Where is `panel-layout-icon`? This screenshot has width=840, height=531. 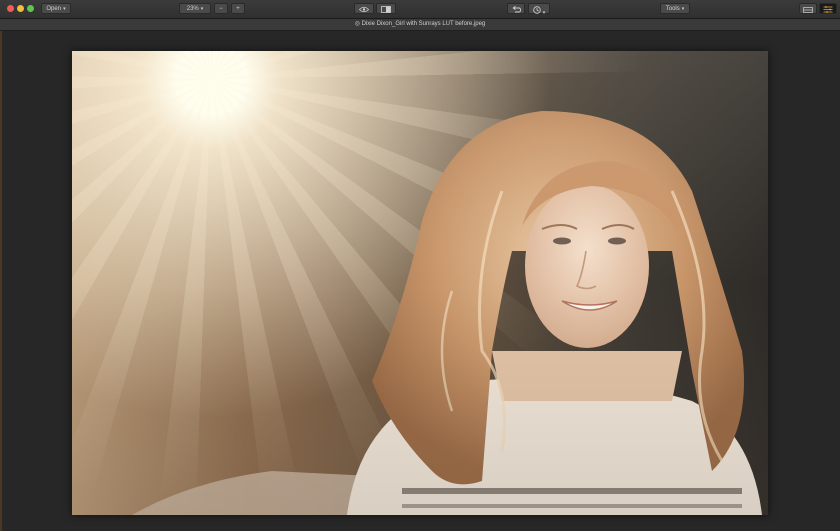
panel-layout-icon is located at coordinates (808, 9).